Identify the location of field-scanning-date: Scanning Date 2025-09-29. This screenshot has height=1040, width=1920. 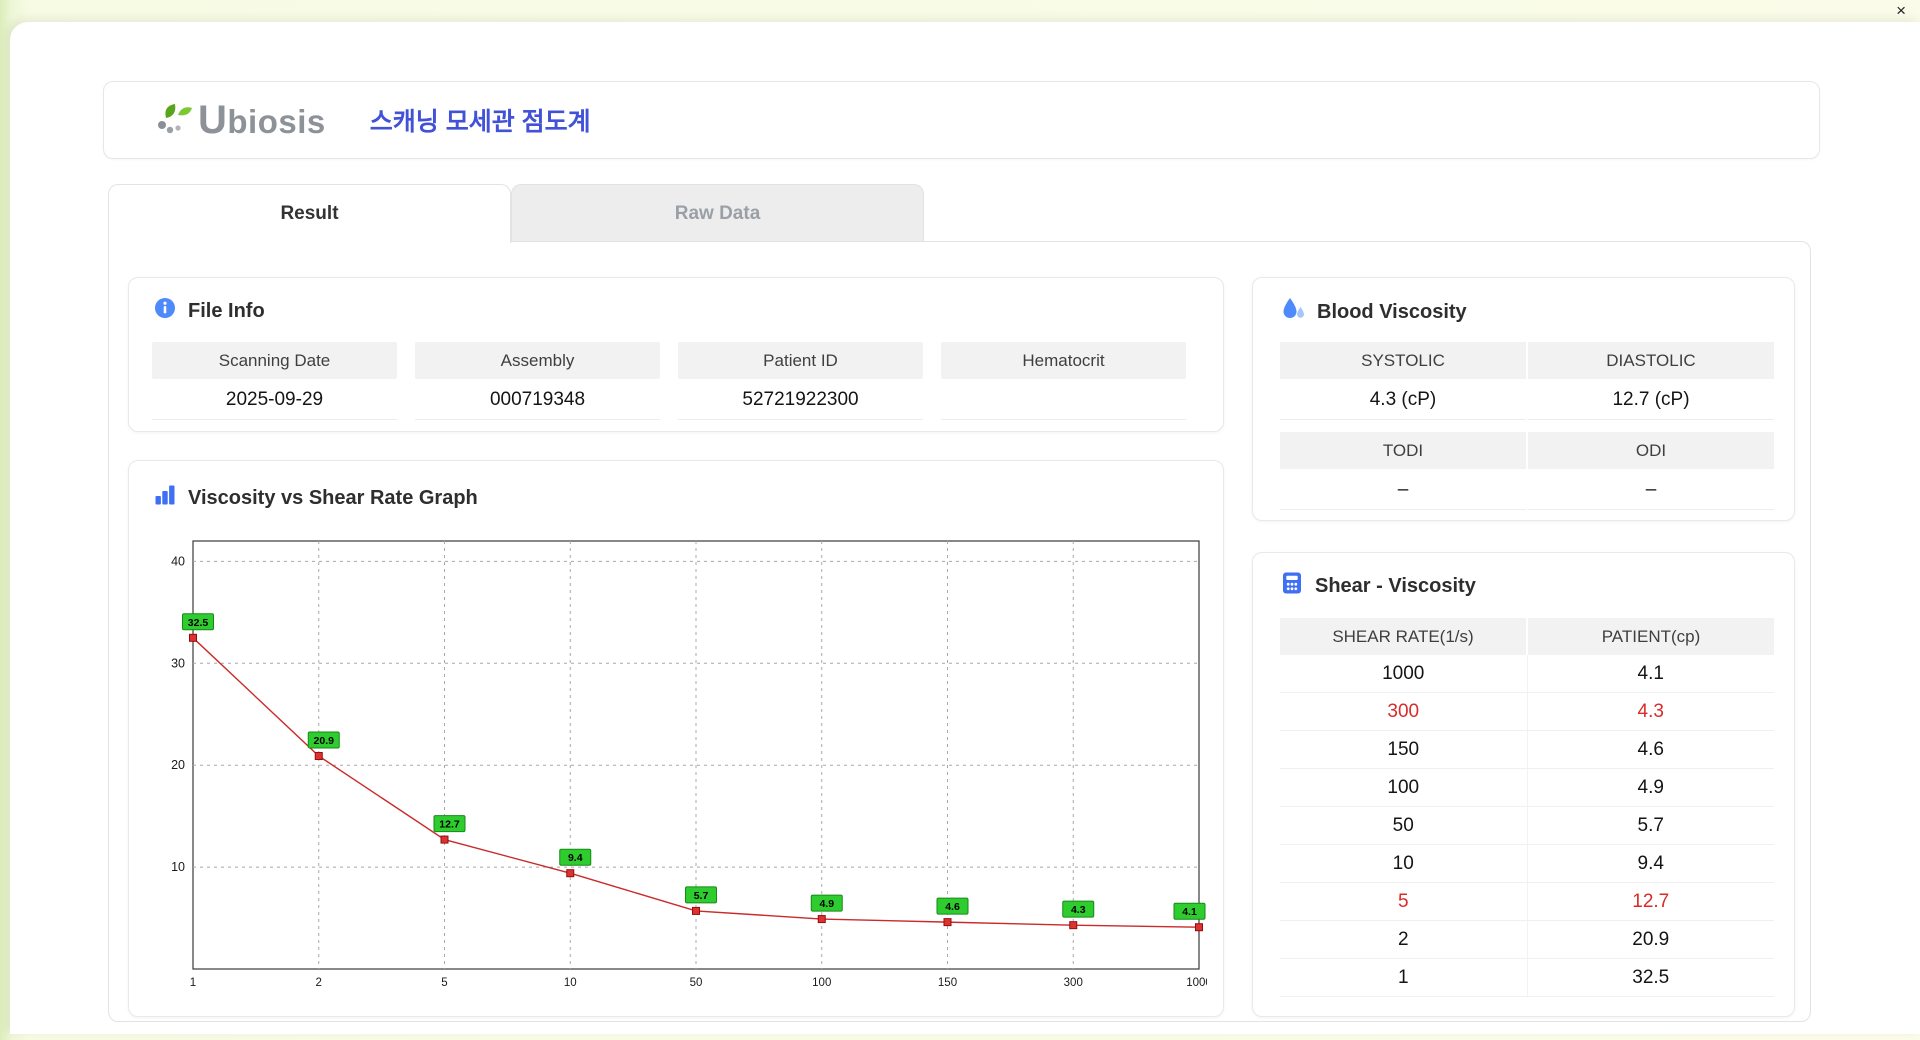
(274, 381).